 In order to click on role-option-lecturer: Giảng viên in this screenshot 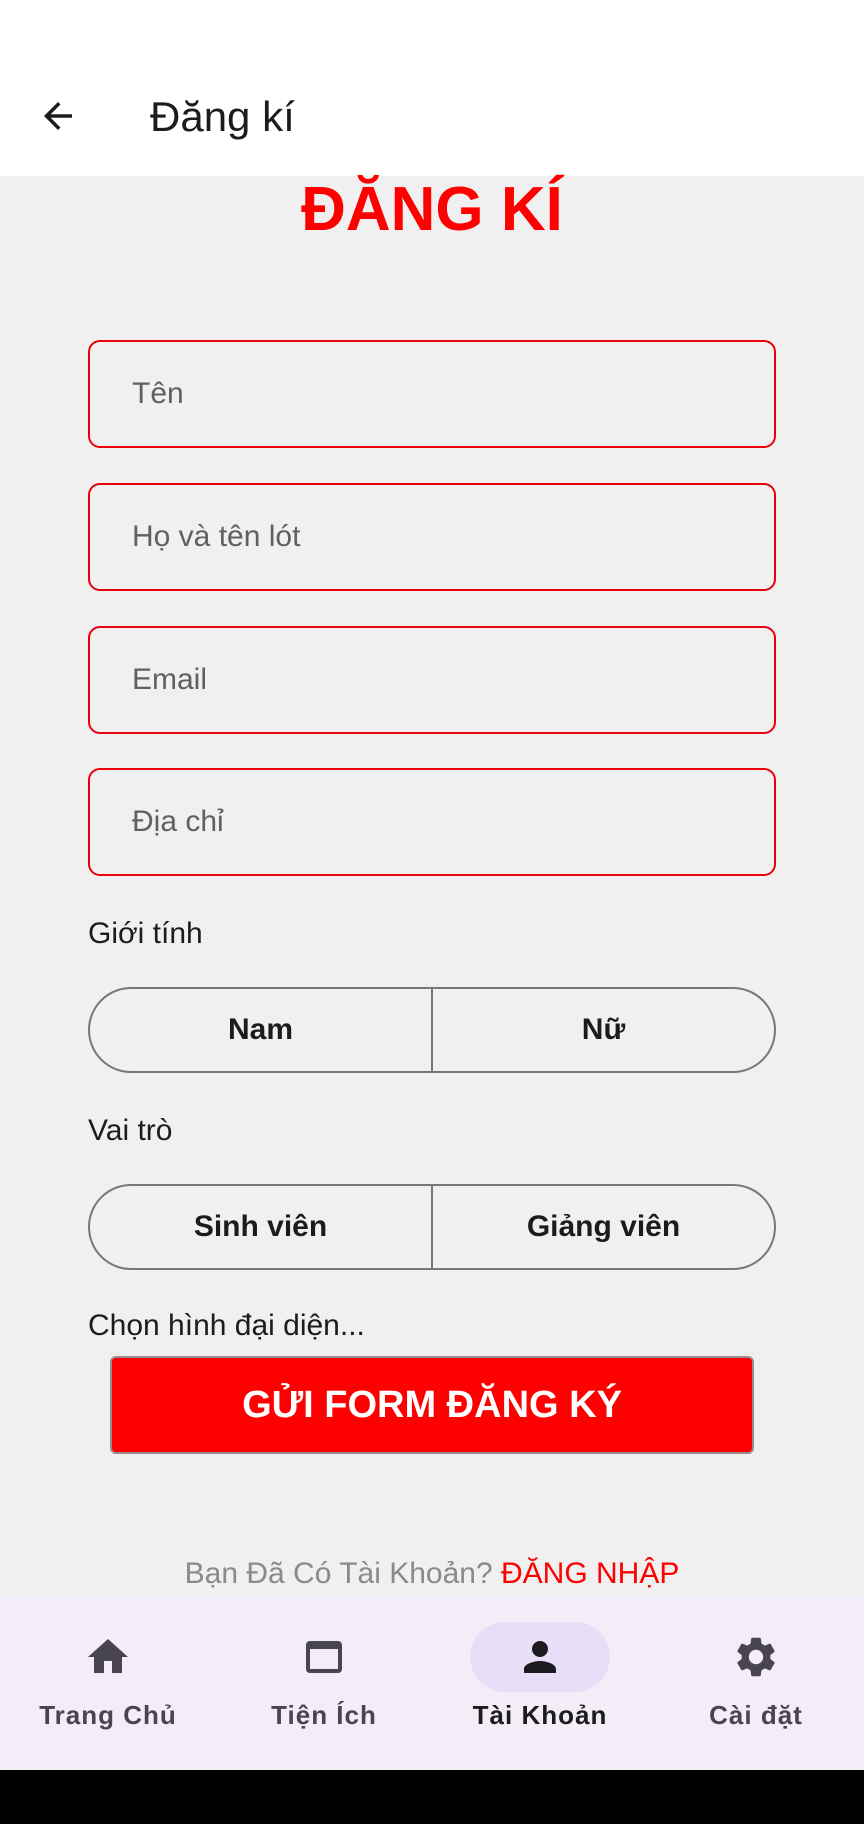, I will do `click(602, 1227)`.